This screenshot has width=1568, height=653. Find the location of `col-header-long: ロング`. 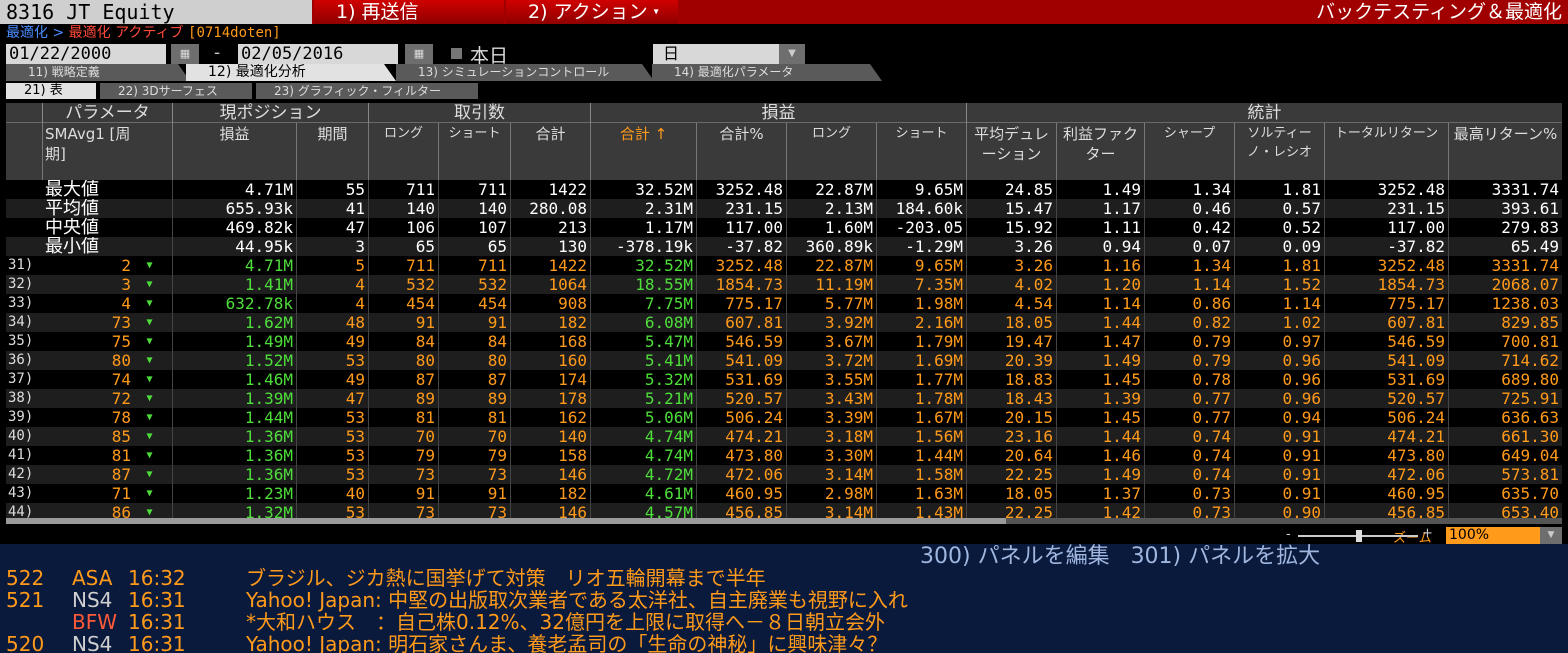

col-header-long: ロング is located at coordinates (403, 151).